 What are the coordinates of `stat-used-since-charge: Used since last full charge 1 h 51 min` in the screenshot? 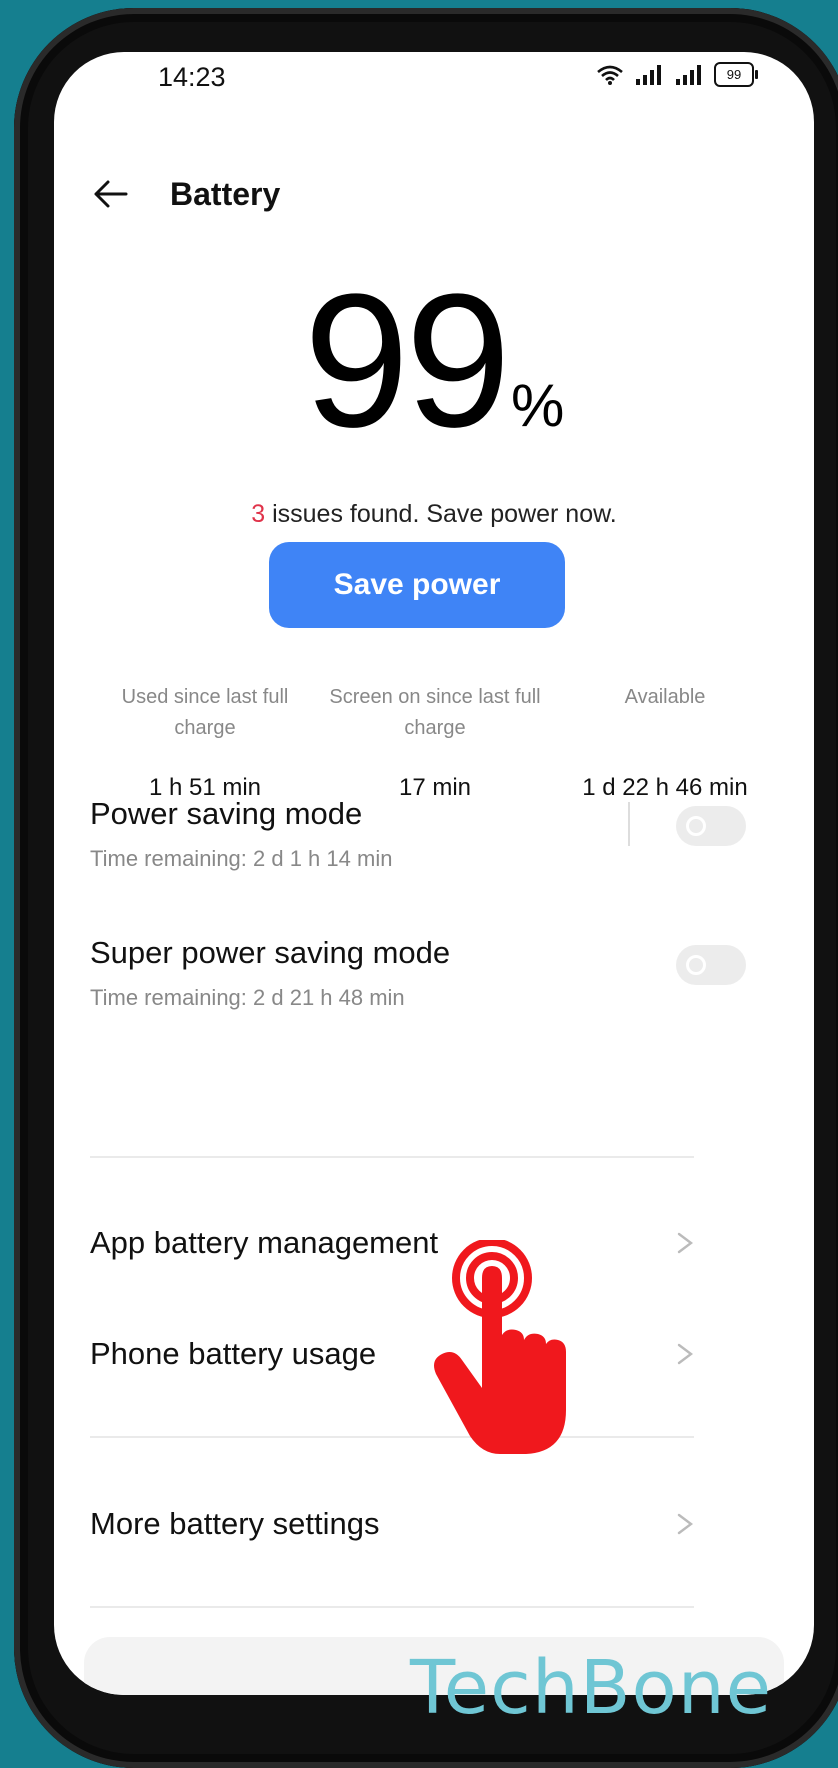 It's located at (205, 742).